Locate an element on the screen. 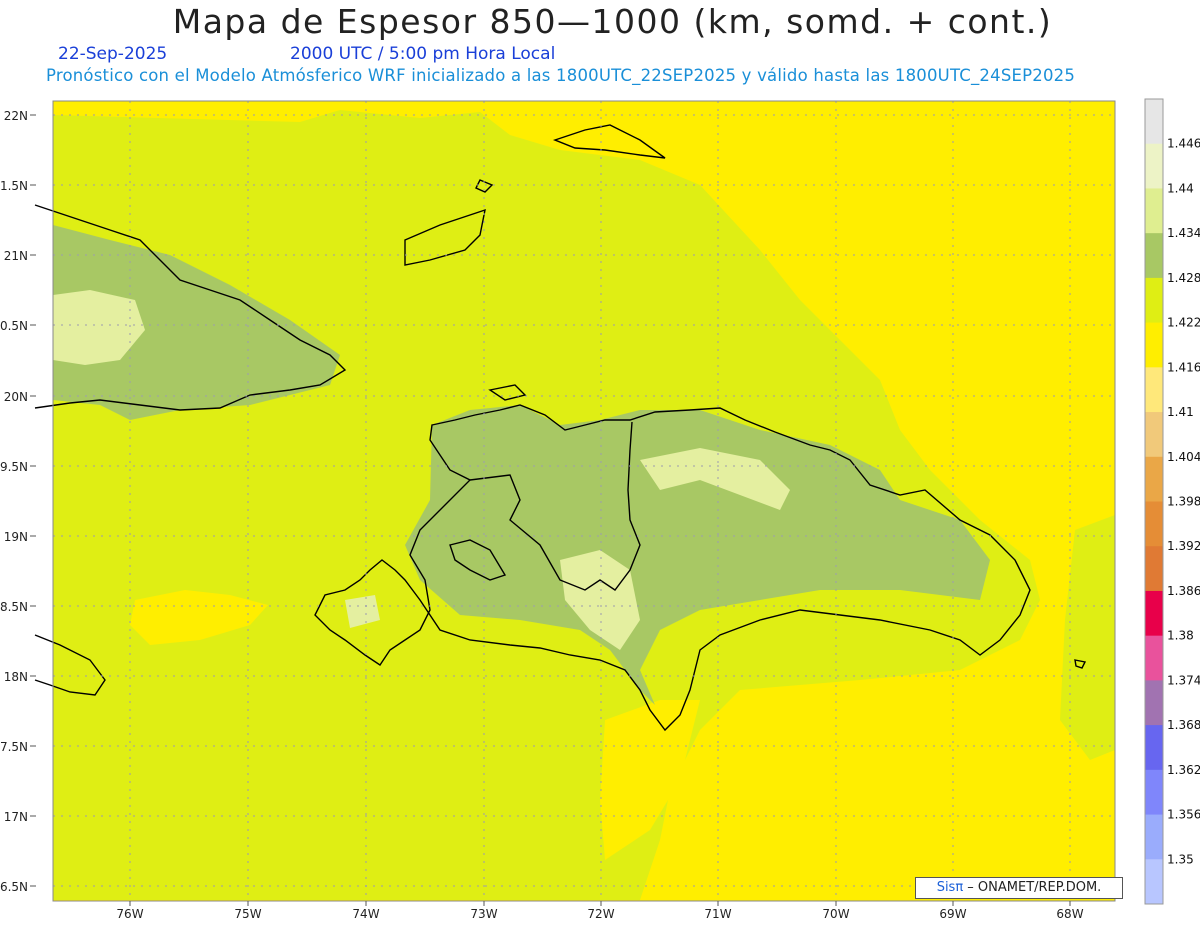  lat-label: 6.5N is located at coordinates (14, 887).